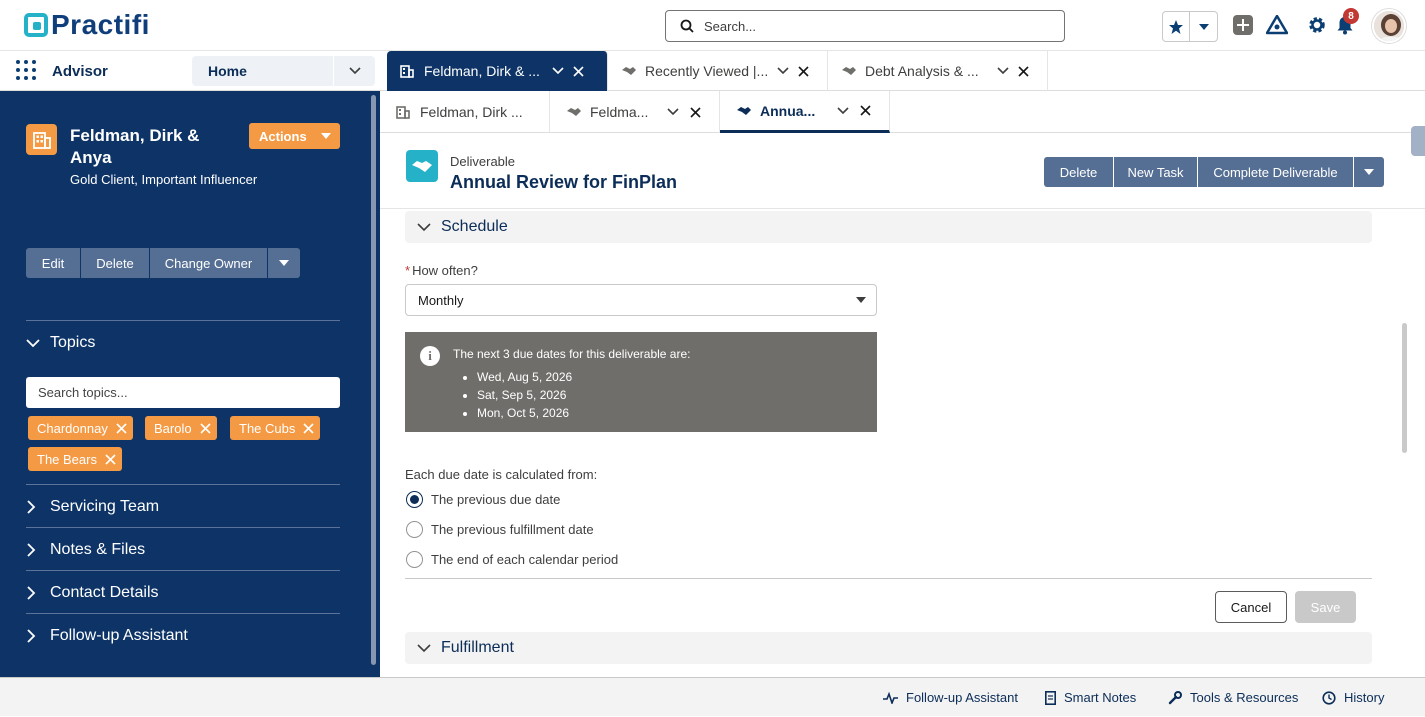  What do you see at coordinates (98, 549) in the screenshot?
I see `section-label: Notes & Files` at bounding box center [98, 549].